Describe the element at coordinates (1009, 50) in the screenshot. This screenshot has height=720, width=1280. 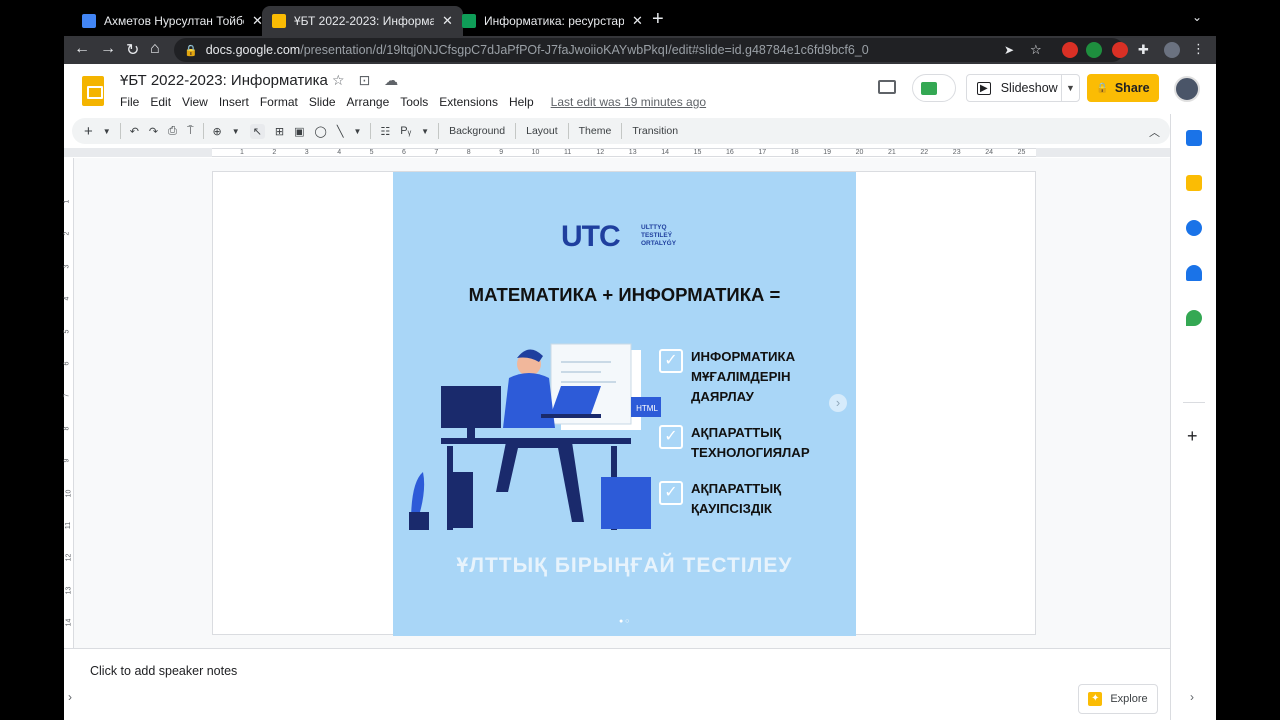
I see `send-icon: ➤` at that location.